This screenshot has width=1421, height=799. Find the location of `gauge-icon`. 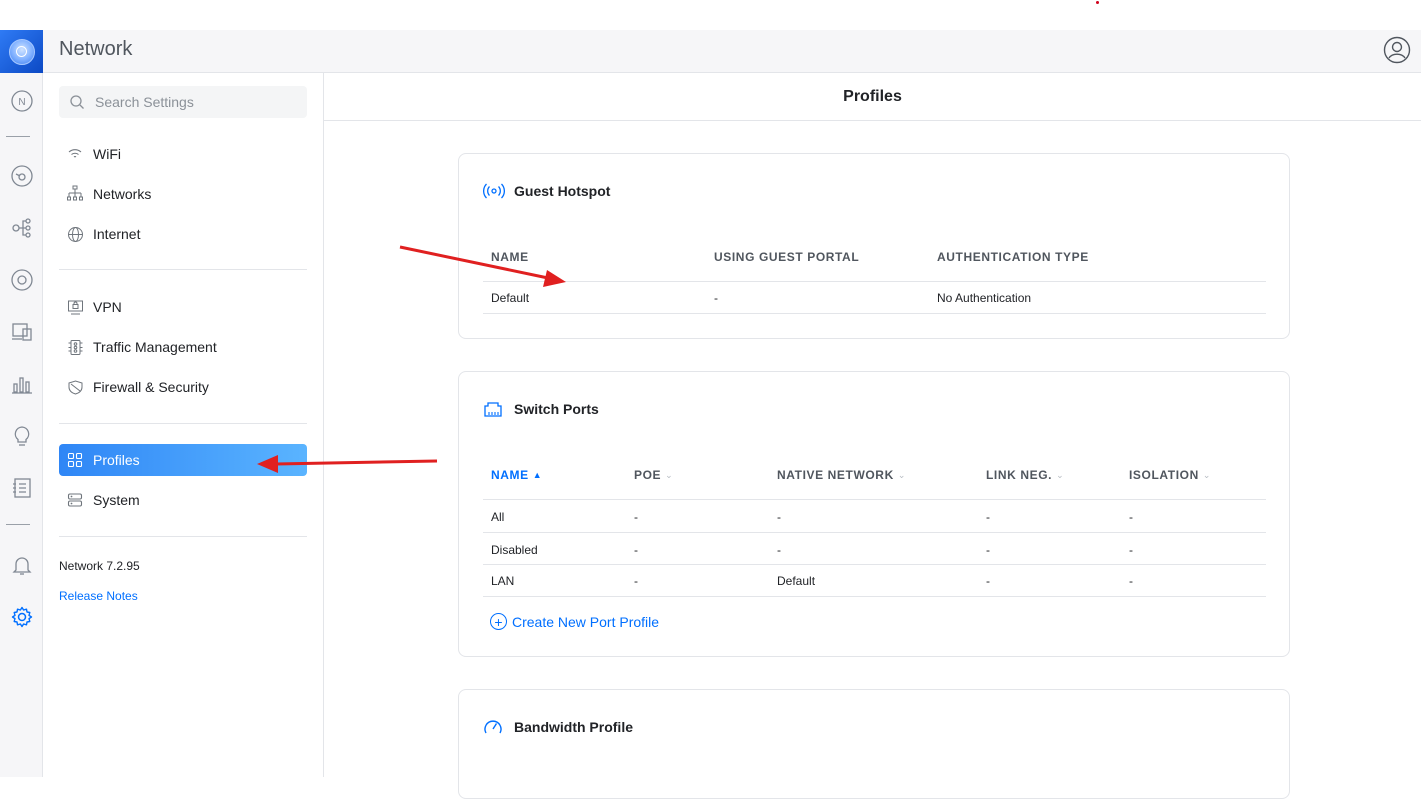

gauge-icon is located at coordinates (494, 727).